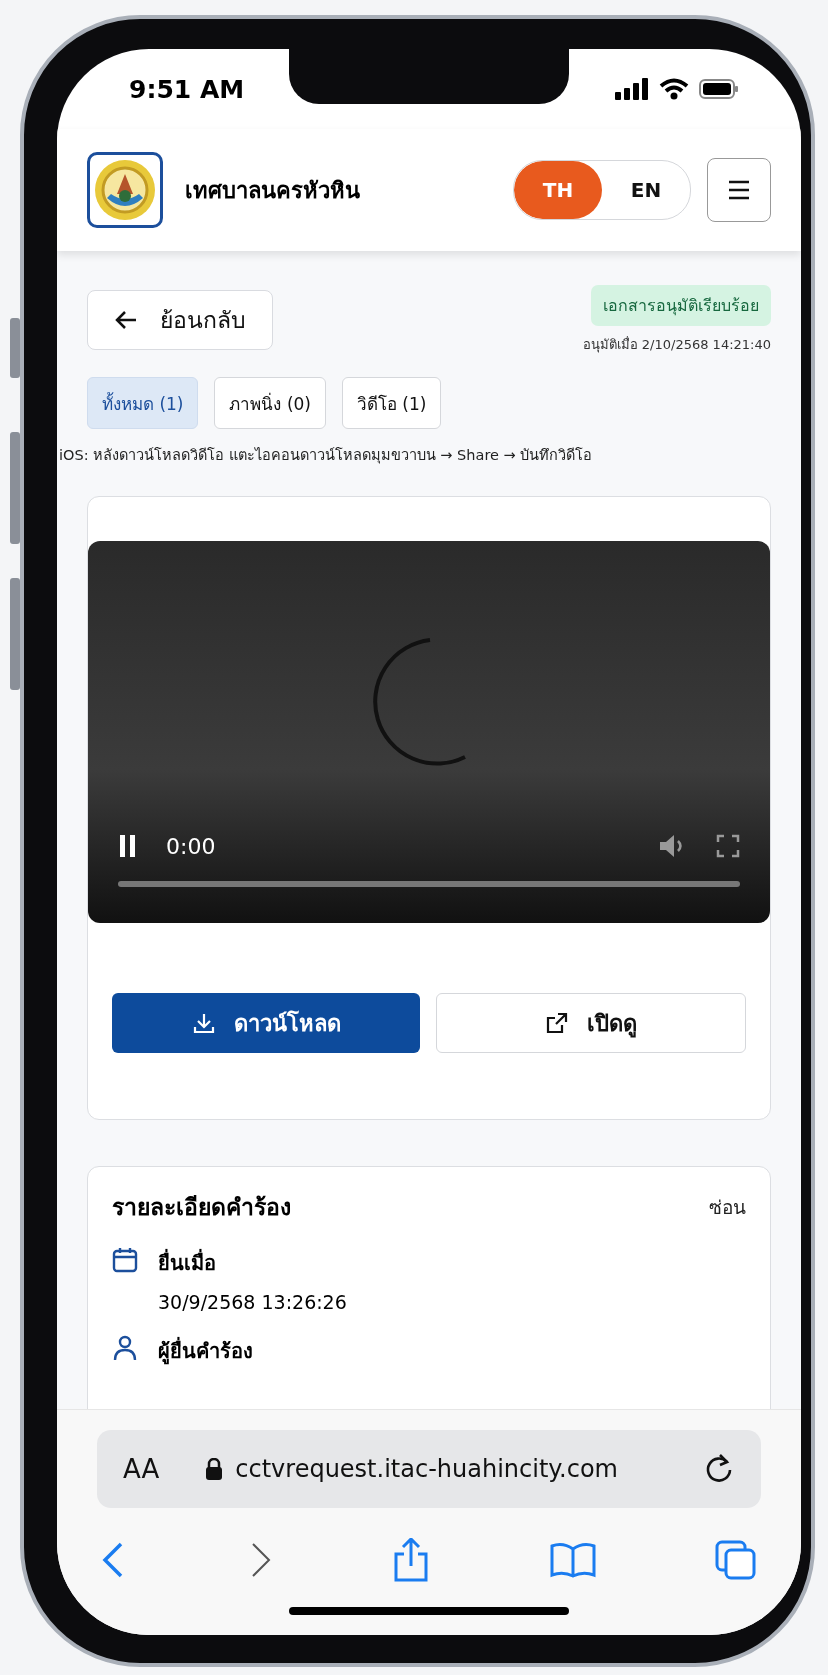  I want to click on battery-icon, so click(719, 89).